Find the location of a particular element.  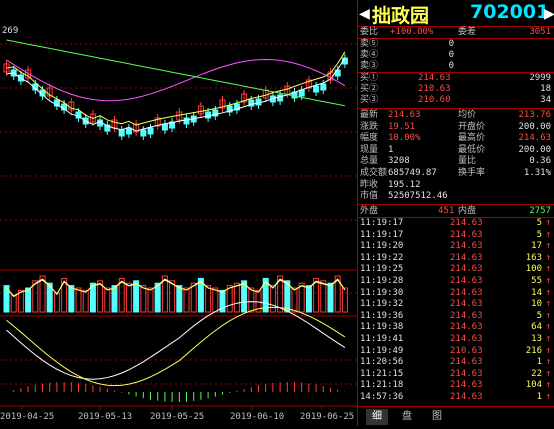

buy-level-row: 买② 210.63 18 is located at coordinates (456, 89).